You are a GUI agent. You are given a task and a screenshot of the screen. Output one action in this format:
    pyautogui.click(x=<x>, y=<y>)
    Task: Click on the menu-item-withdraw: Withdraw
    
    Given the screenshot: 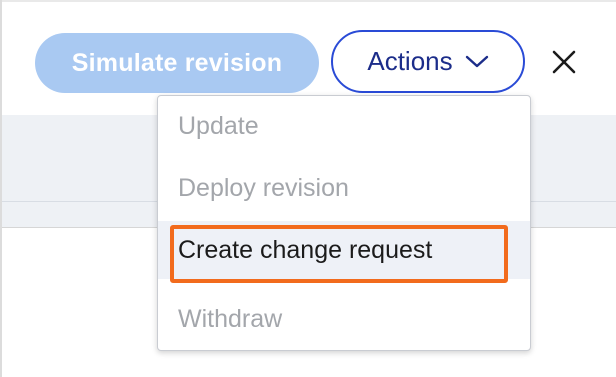 What is the action you would take?
    pyautogui.click(x=344, y=319)
    